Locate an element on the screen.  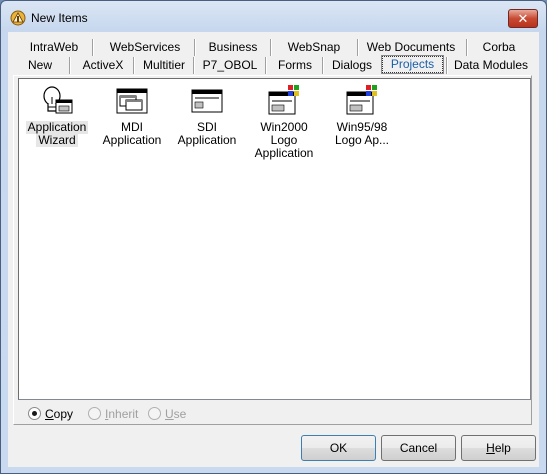
win9x-logo-app-icon is located at coordinates (361, 100).